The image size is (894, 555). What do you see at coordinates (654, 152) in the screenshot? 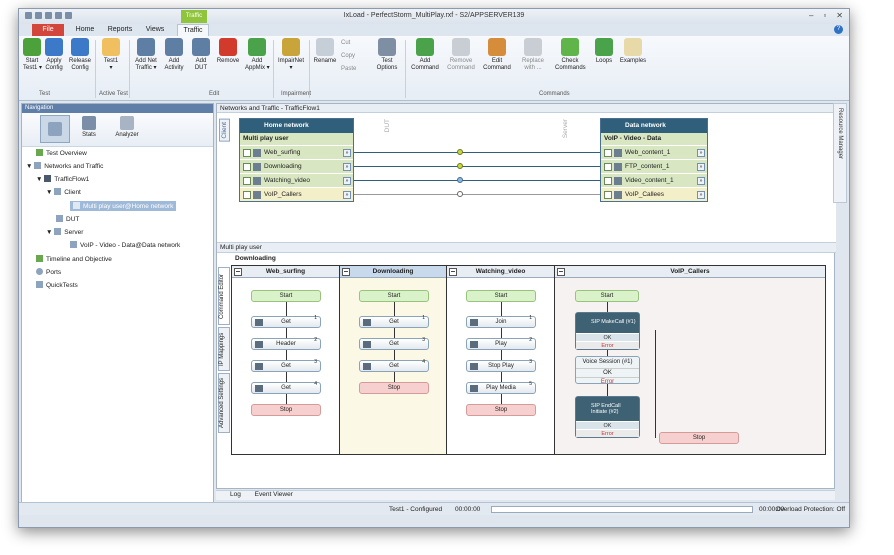
I see `server-row-web-content: Web_content_1»` at bounding box center [654, 152].